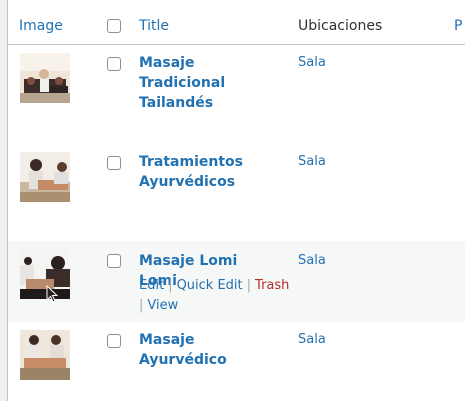  I want to click on quick-edit-link: Quick Edit, so click(210, 285).